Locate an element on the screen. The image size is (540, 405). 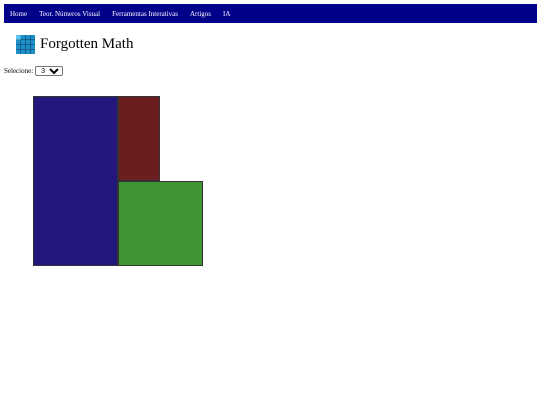
nav-artigos-link: Artigos is located at coordinates (200, 14).